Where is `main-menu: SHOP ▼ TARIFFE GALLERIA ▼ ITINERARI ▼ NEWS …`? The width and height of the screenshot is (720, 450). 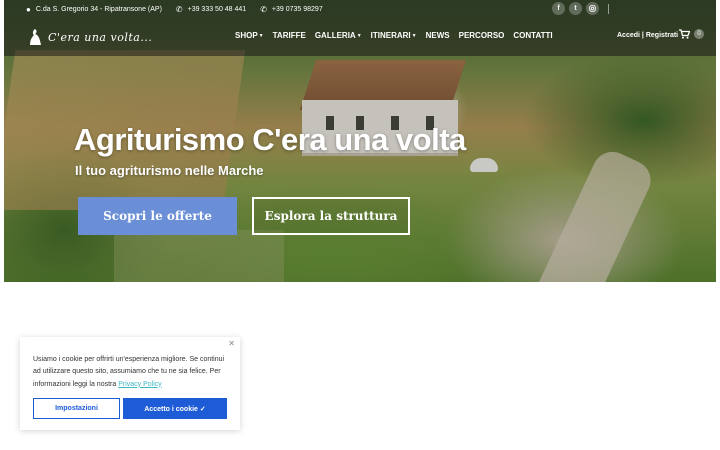 main-menu: SHOP ▼ TARIFFE GALLERIA ▼ ITINERARI ▼ NEWS … is located at coordinates (398, 35).